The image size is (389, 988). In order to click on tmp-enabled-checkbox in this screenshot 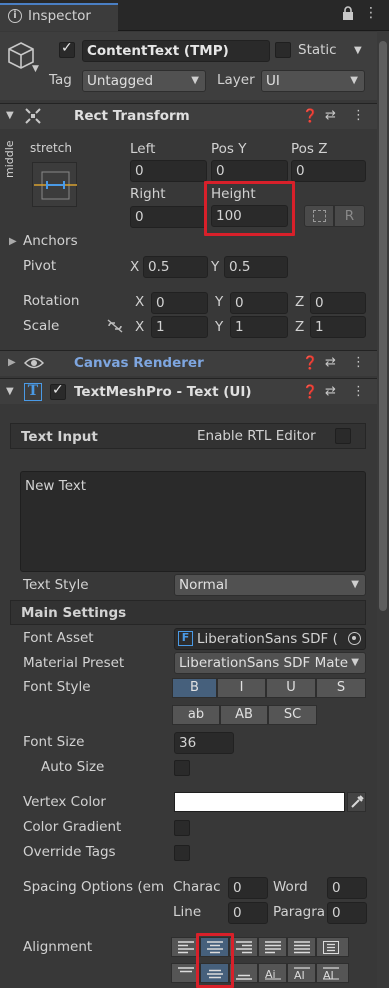, I will do `click(58, 391)`.